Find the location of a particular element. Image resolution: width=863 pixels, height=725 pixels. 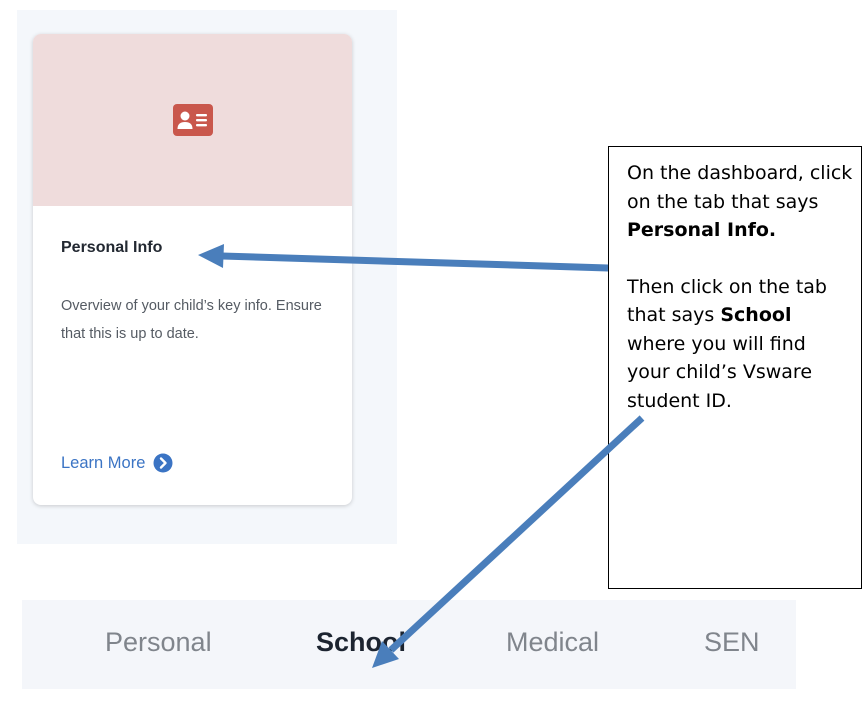

card-title: Personal Info is located at coordinates (112, 247).